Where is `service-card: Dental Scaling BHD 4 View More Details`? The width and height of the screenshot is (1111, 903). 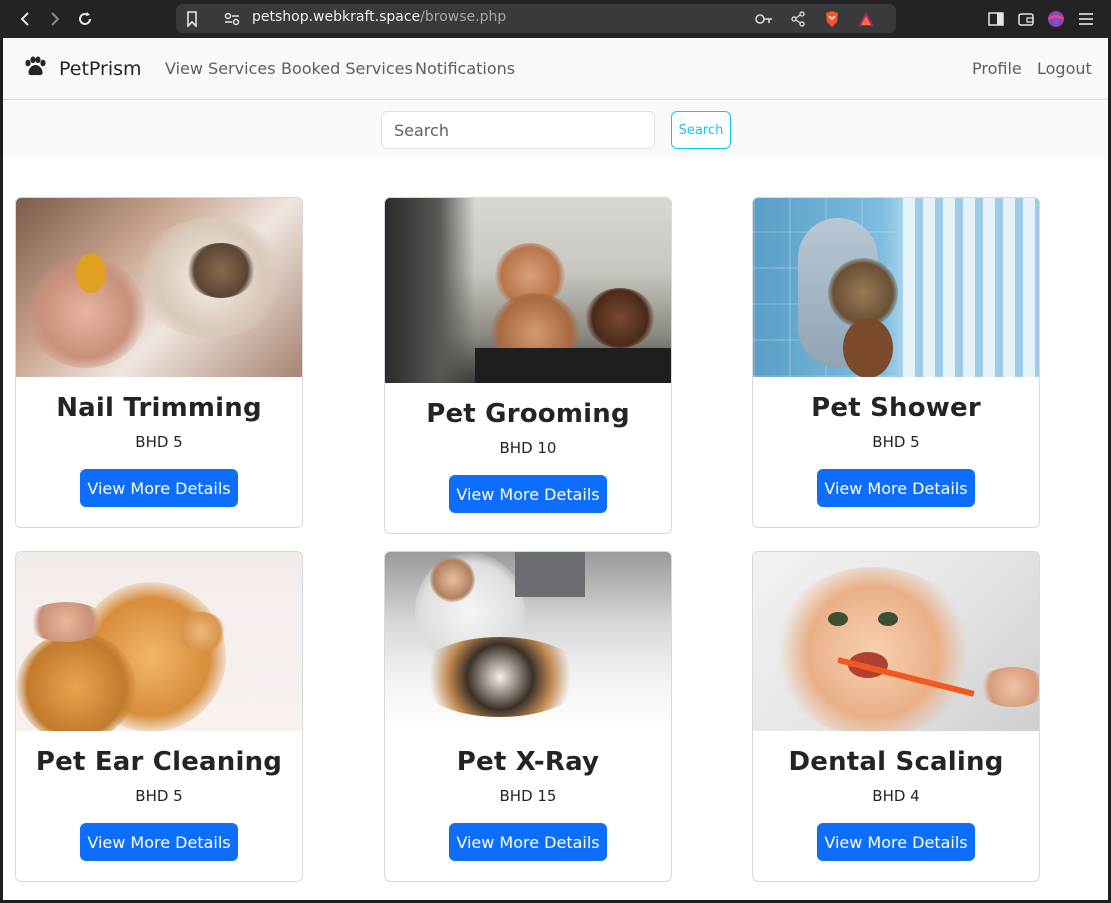 service-card: Dental Scaling BHD 4 View More Details is located at coordinates (896, 716).